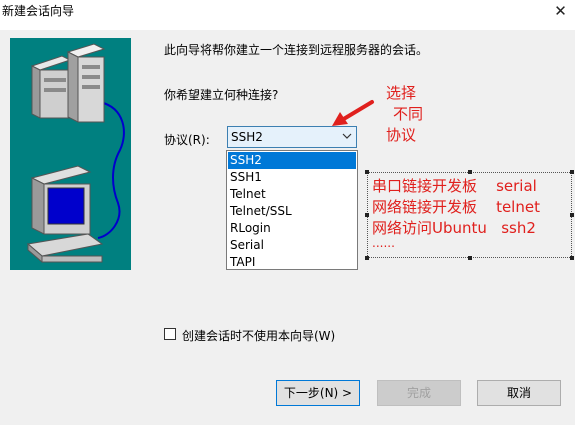  I want to click on close-icon: ✕, so click(560, 11).